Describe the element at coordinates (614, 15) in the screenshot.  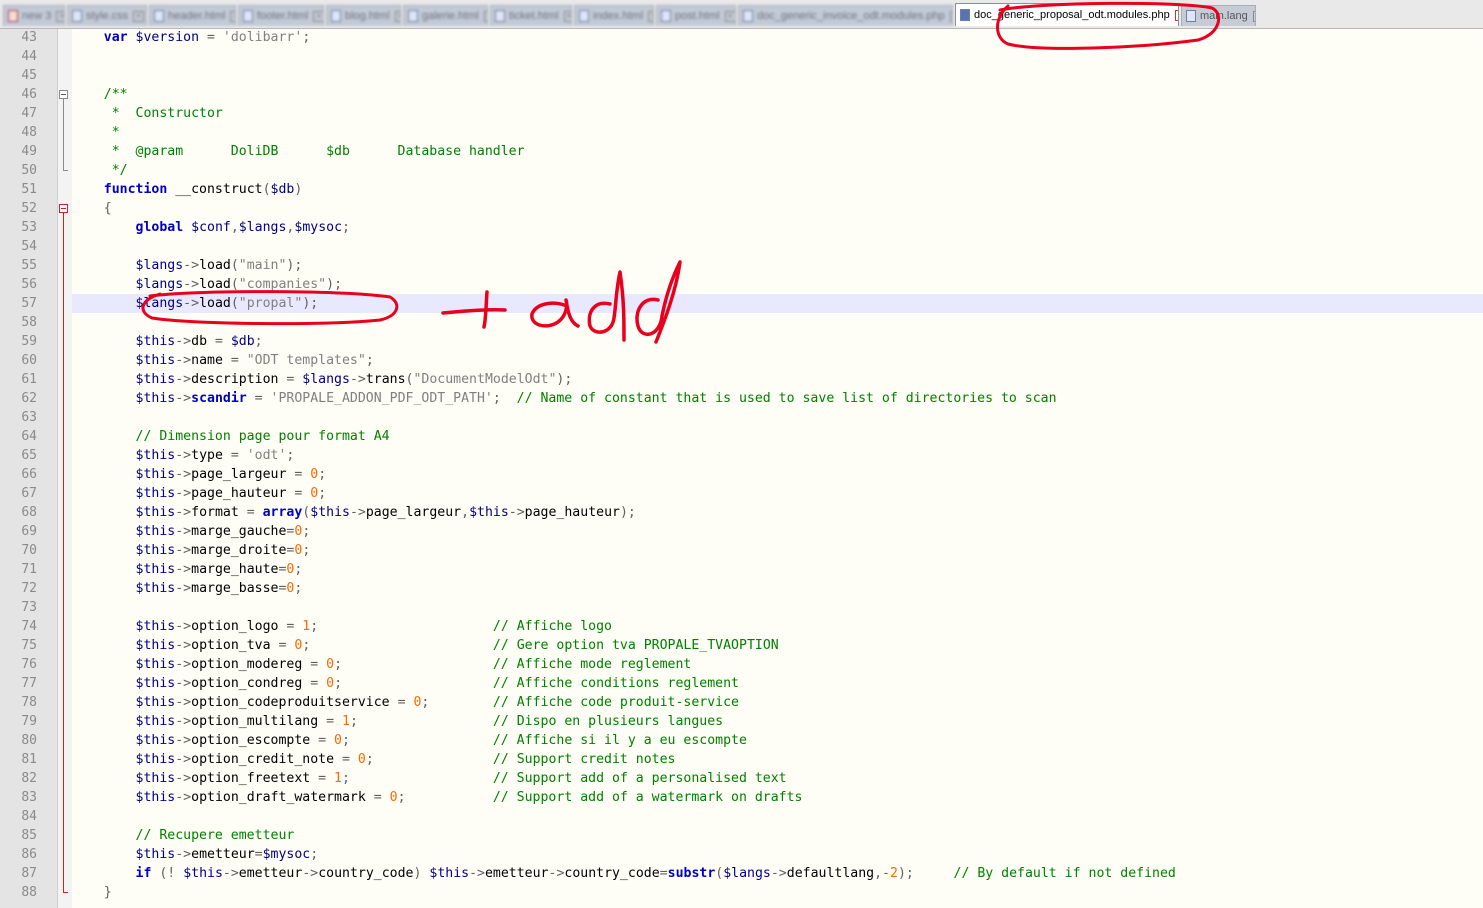
I see `tab-7: index.html ×` at that location.